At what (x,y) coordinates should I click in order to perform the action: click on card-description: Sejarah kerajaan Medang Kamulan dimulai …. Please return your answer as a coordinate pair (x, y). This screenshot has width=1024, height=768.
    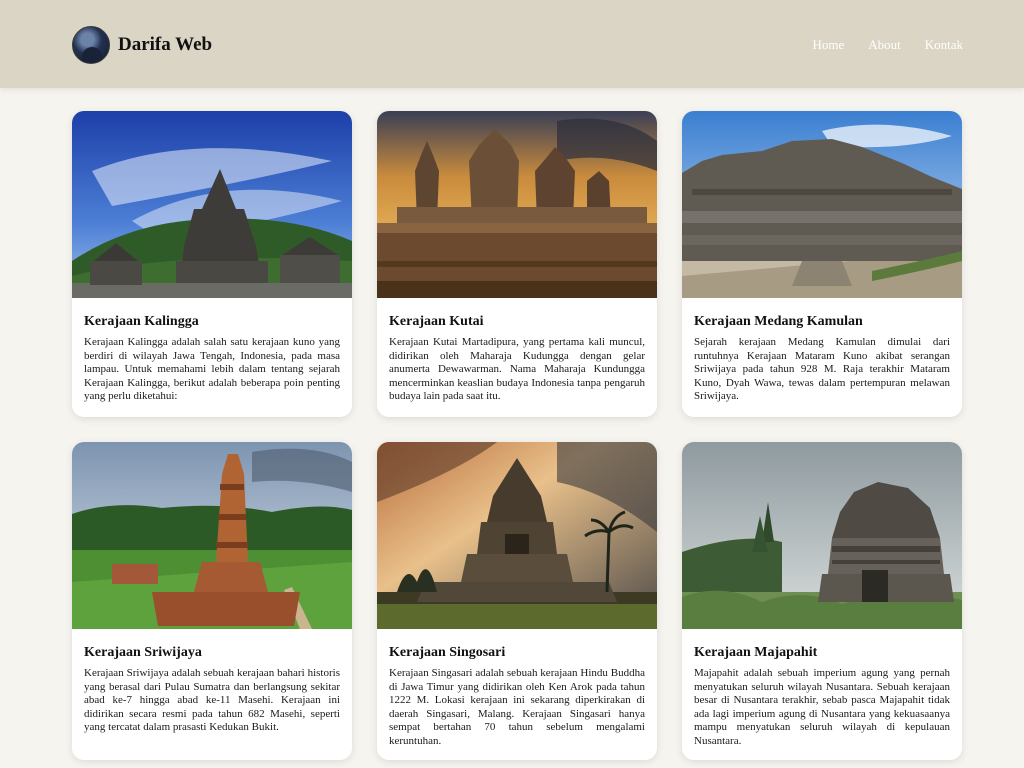
    Looking at the image, I should click on (822, 369).